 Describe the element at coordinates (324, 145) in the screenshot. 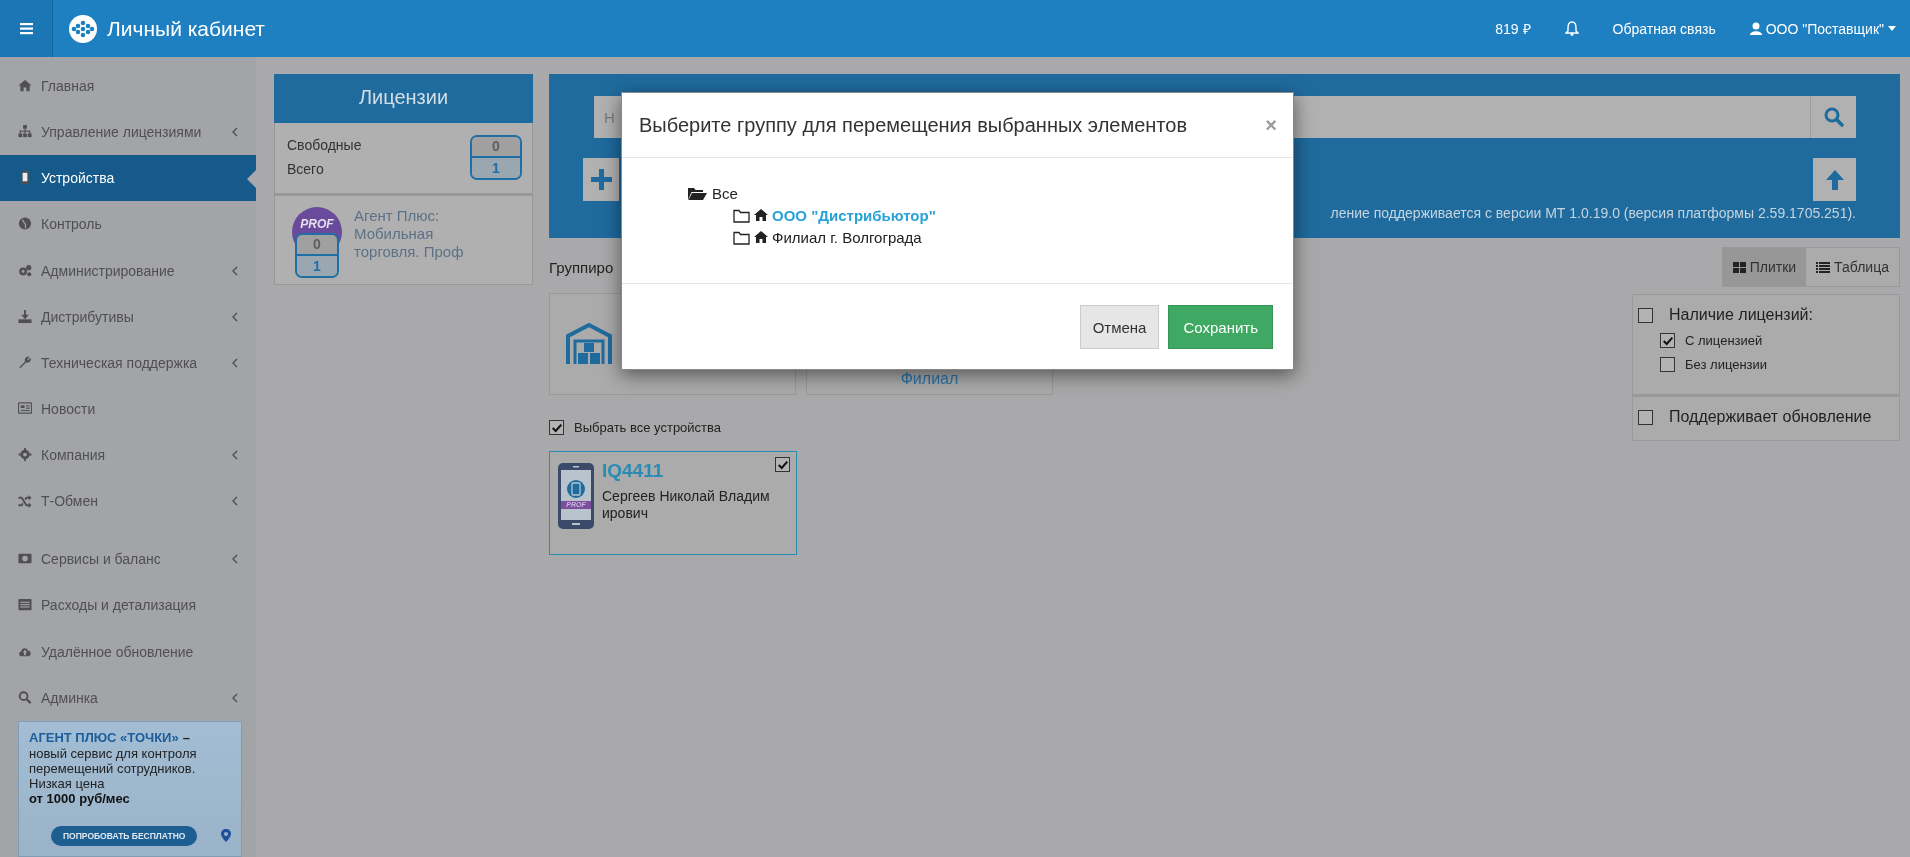

I see `free-label: Свободные` at that location.